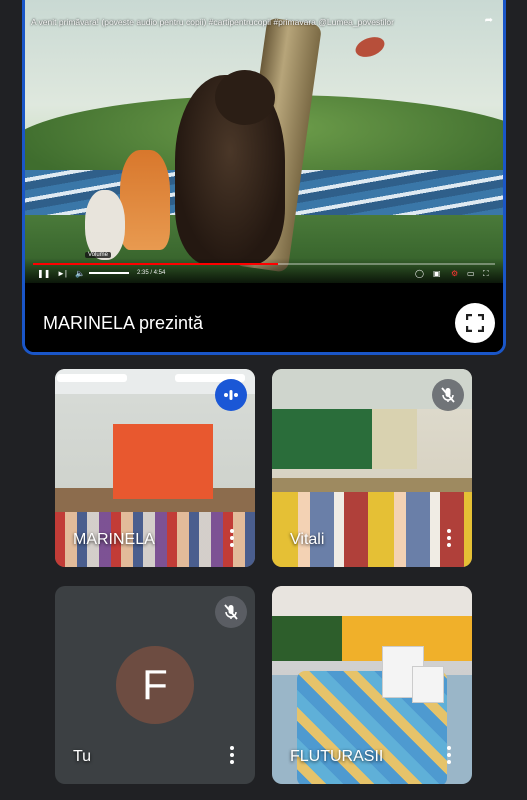 The height and width of the screenshot is (800, 527). I want to click on classroom-table, so click(428, 684).